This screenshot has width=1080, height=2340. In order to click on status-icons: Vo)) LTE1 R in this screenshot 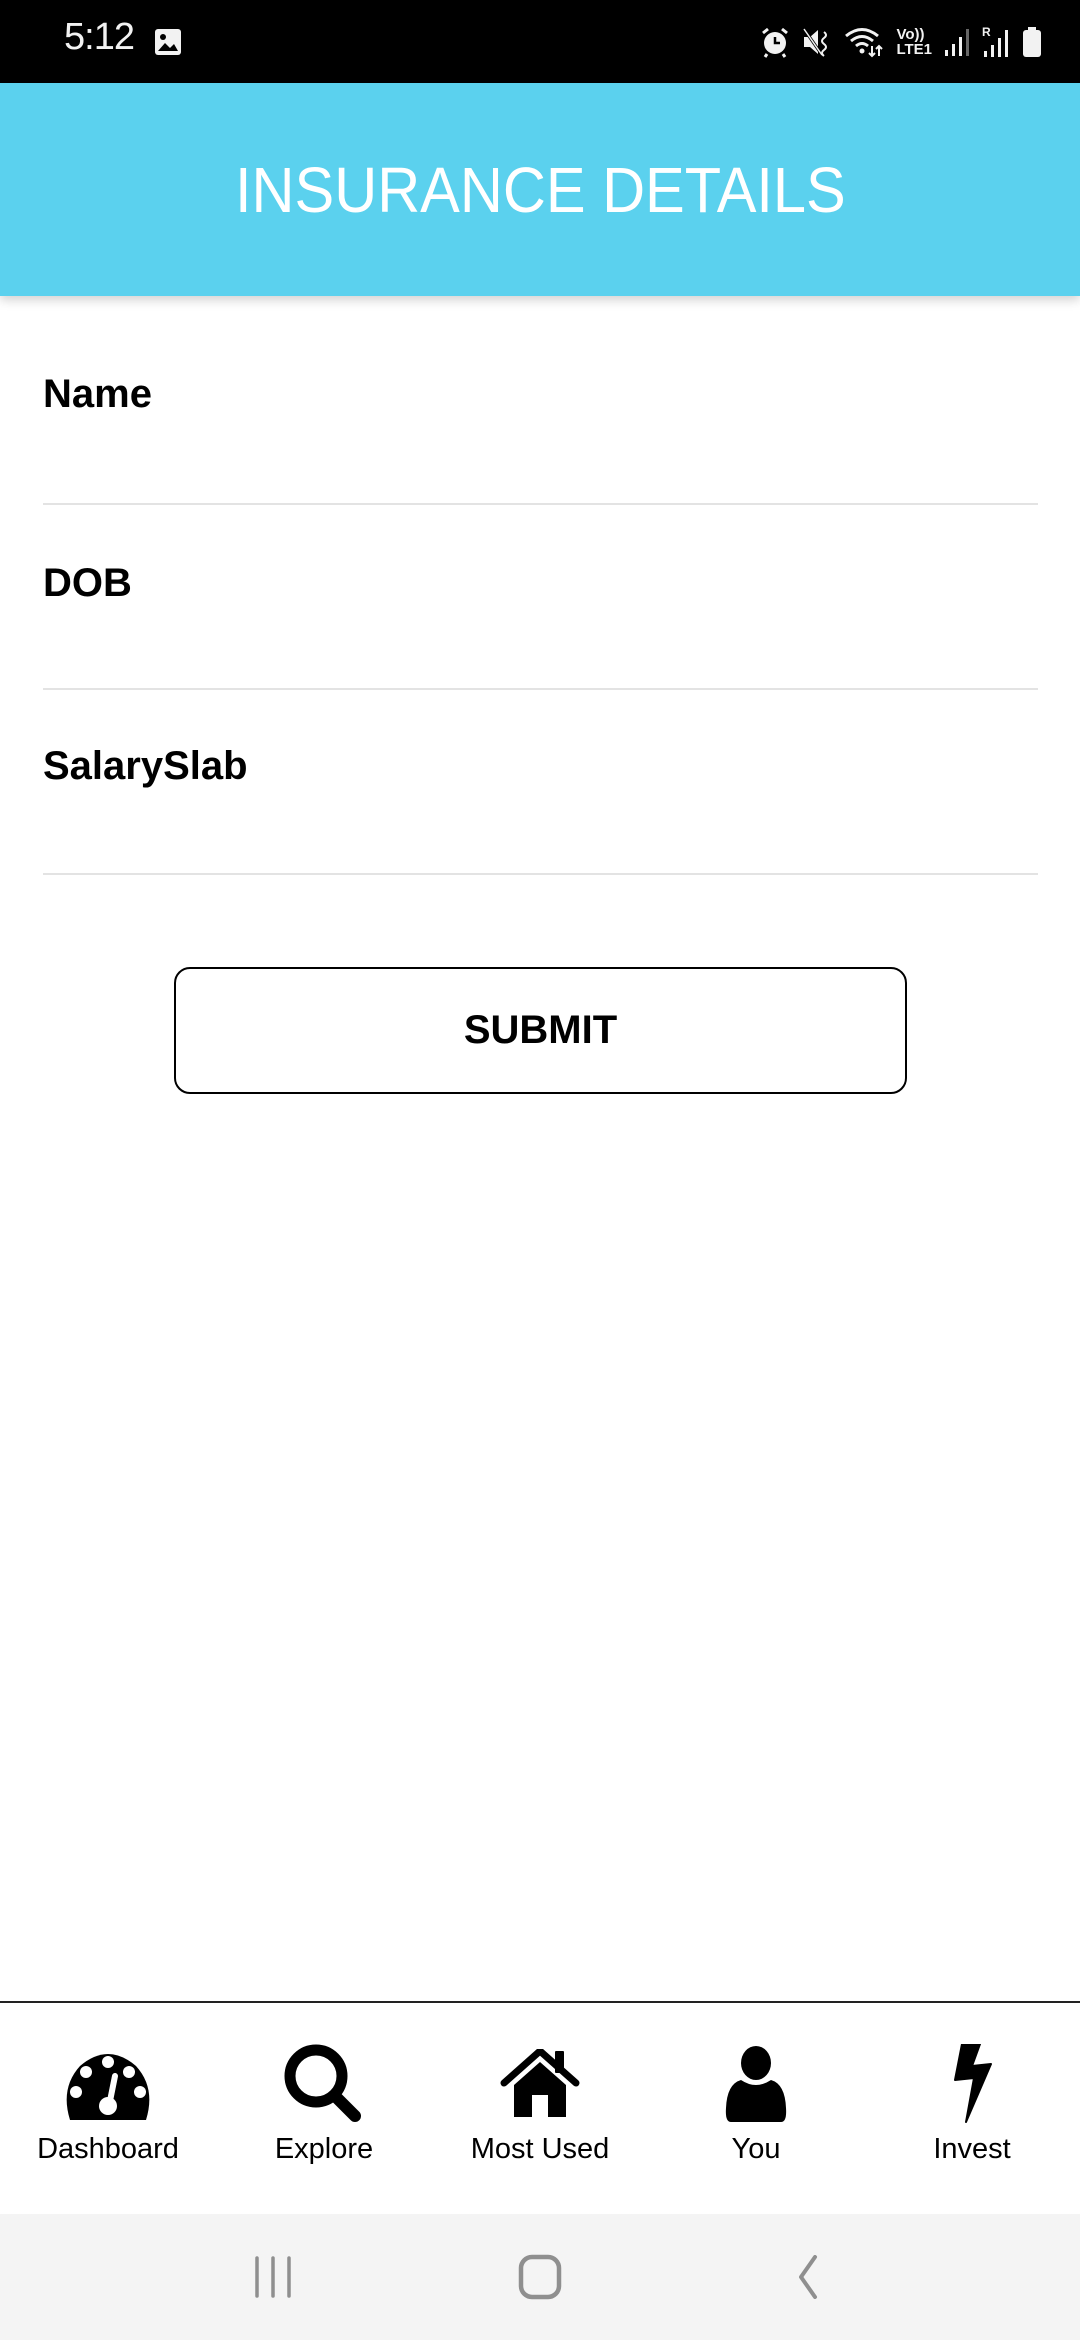, I will do `click(901, 42)`.